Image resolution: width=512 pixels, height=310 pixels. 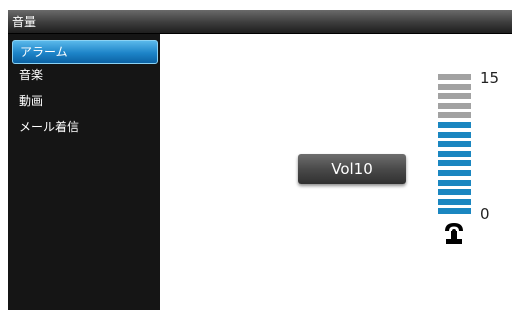 I want to click on speaker-icon, so click(x=454, y=233).